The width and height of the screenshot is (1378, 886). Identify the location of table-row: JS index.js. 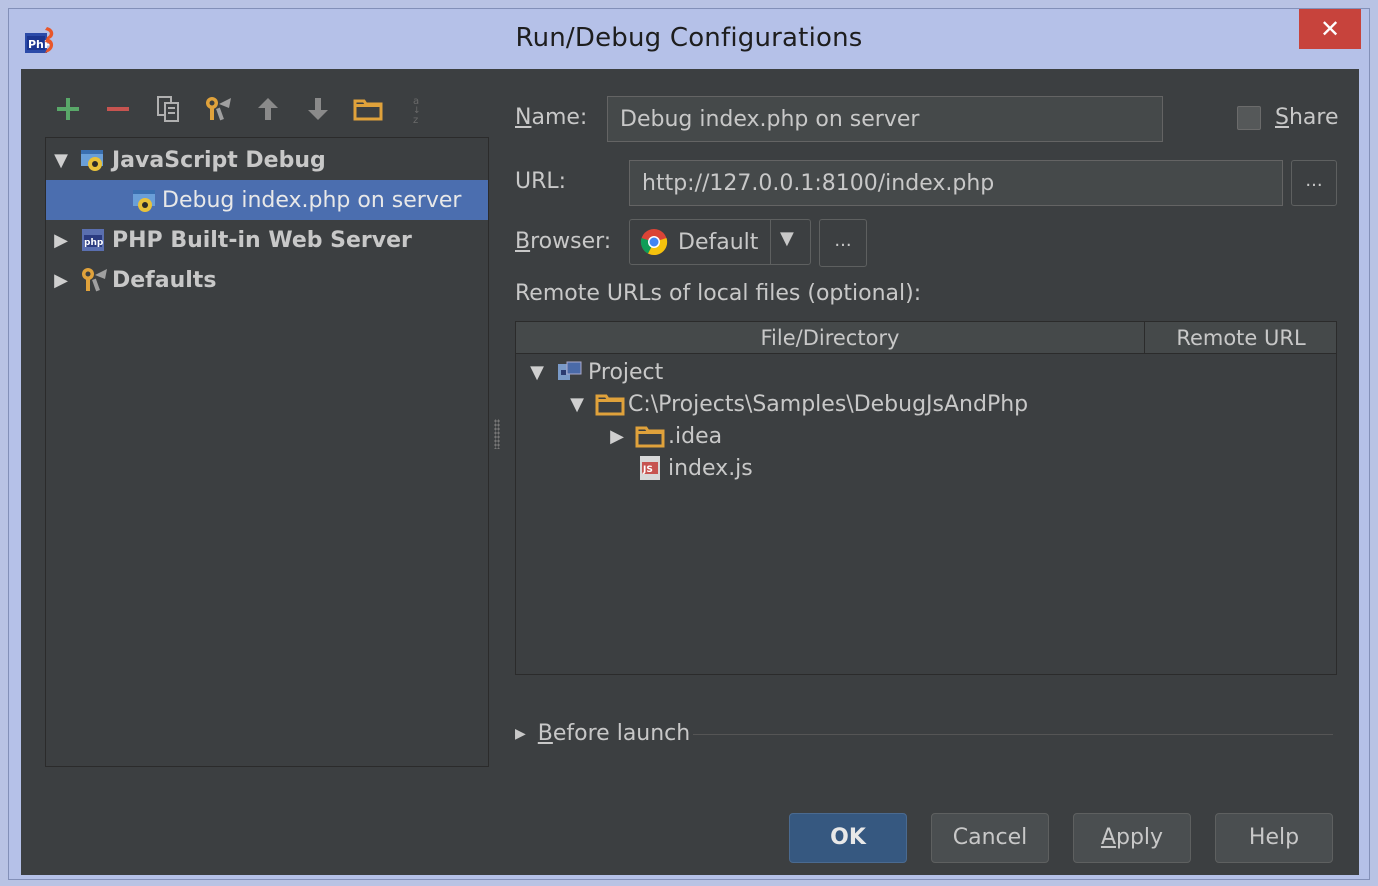
(692, 468).